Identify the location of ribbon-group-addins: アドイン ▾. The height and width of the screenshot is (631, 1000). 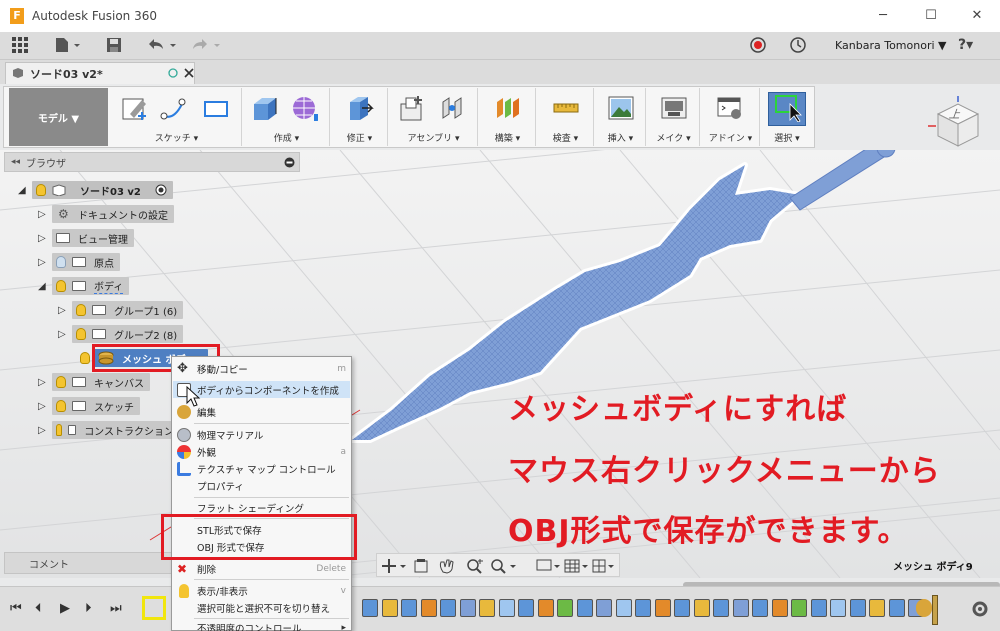
(731, 117).